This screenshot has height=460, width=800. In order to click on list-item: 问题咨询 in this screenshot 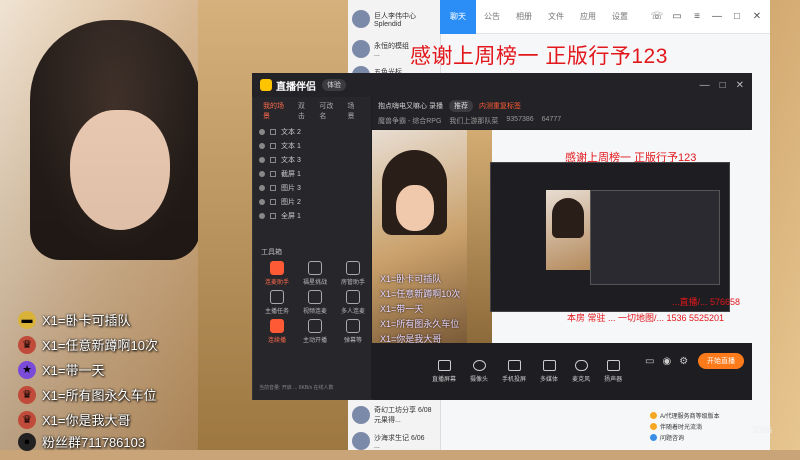, I will do `click(705, 437)`.